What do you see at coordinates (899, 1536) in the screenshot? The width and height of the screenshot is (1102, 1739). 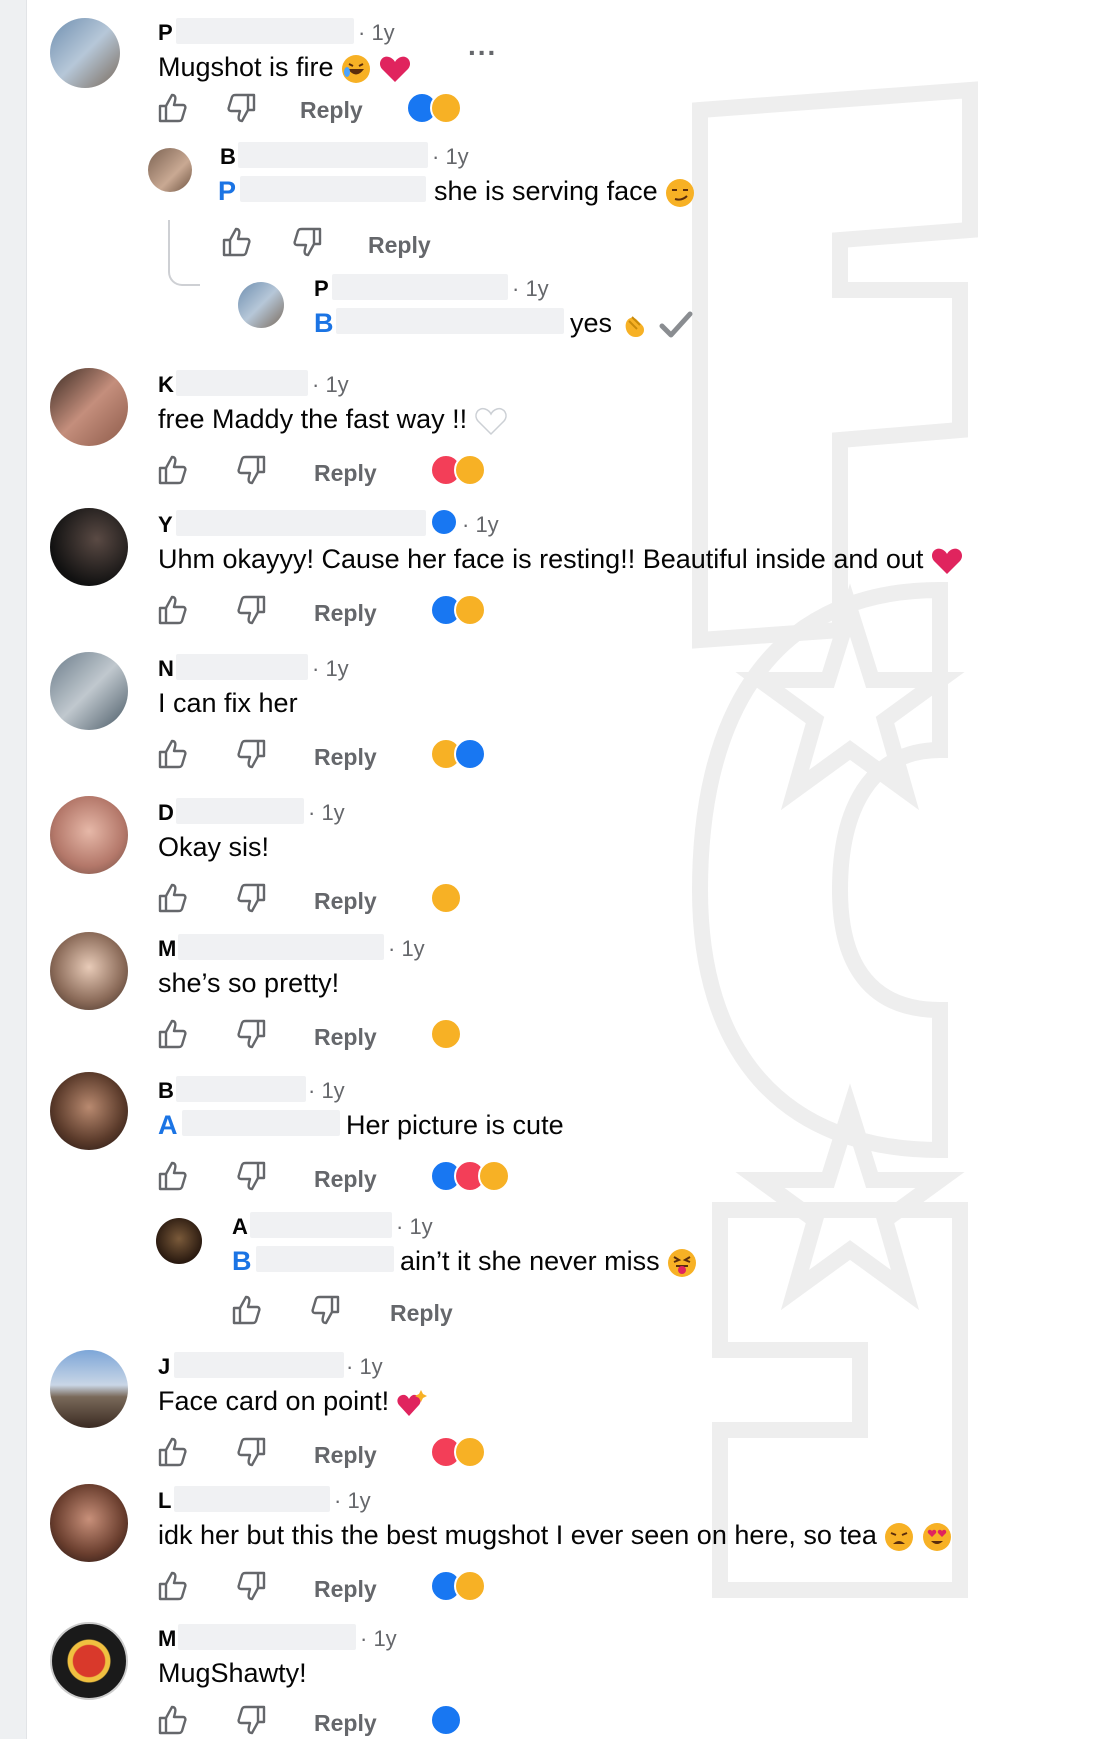 I see `weary-face-emoji-icon` at bounding box center [899, 1536].